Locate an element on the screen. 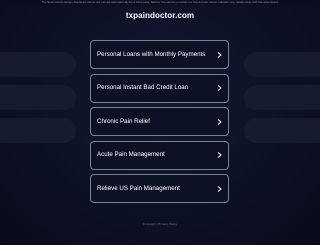 The height and width of the screenshot is (245, 320). footer-links: Copyright | Privacy Policy is located at coordinates (160, 224).